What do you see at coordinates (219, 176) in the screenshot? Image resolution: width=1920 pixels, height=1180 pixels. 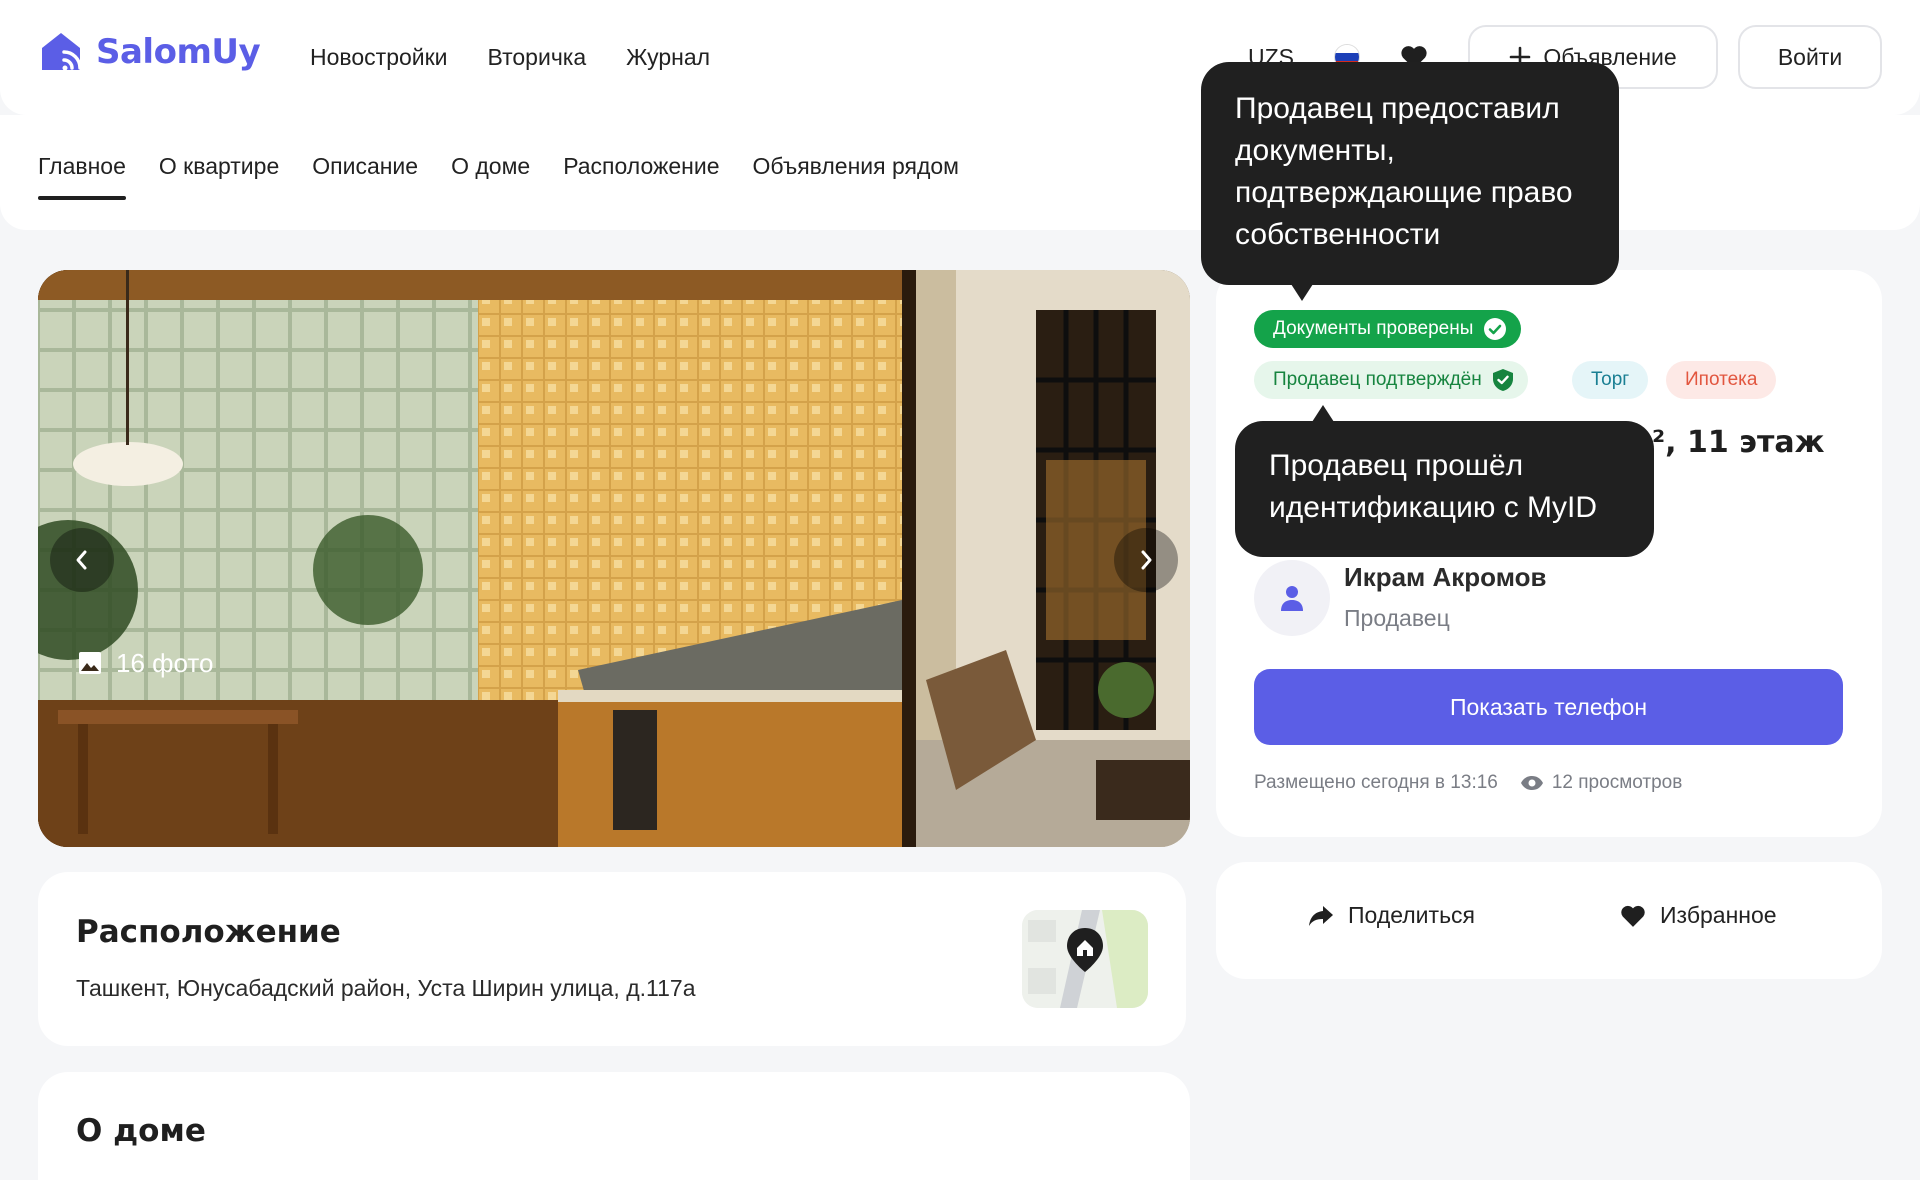 I see `tab-apartment: О квартире` at bounding box center [219, 176].